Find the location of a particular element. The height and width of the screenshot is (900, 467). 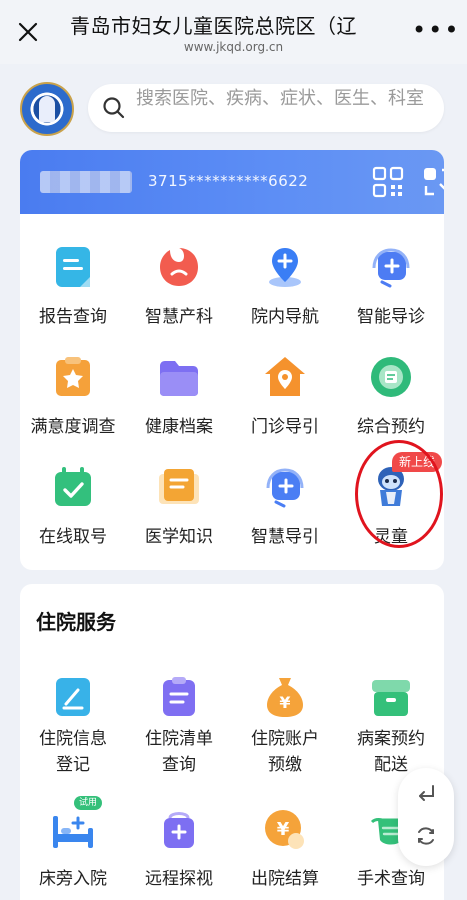

trial-badge: 试用 is located at coordinates (88, 803).